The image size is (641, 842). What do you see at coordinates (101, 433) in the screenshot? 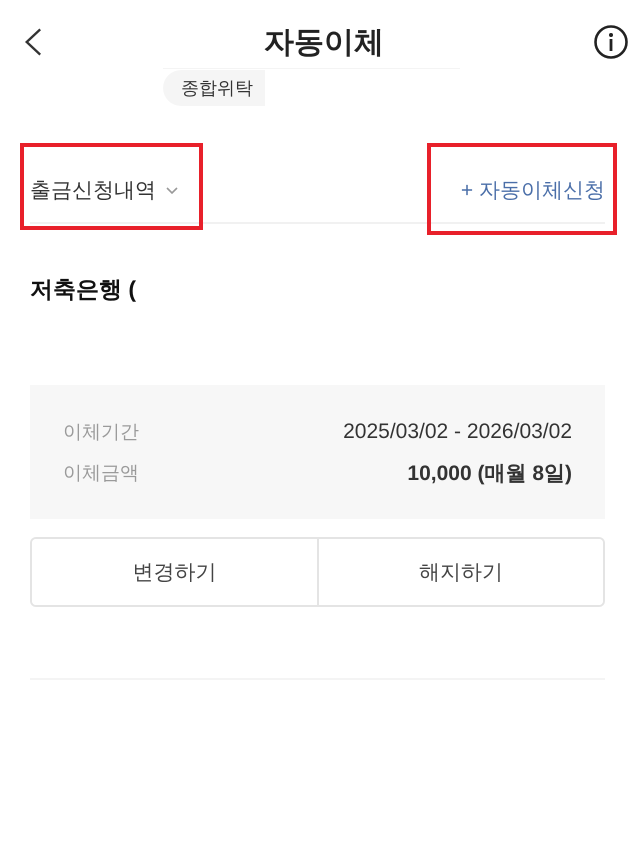
I see `detail-label: 이체기간` at bounding box center [101, 433].